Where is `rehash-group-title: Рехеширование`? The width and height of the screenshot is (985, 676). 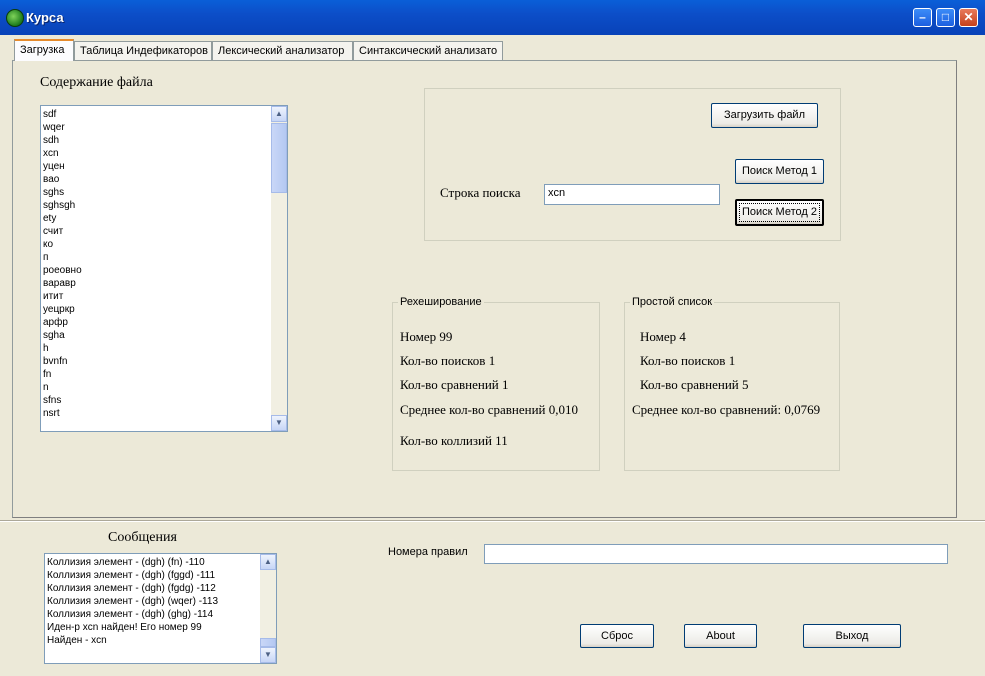 rehash-group-title: Рехеширование is located at coordinates (441, 302).